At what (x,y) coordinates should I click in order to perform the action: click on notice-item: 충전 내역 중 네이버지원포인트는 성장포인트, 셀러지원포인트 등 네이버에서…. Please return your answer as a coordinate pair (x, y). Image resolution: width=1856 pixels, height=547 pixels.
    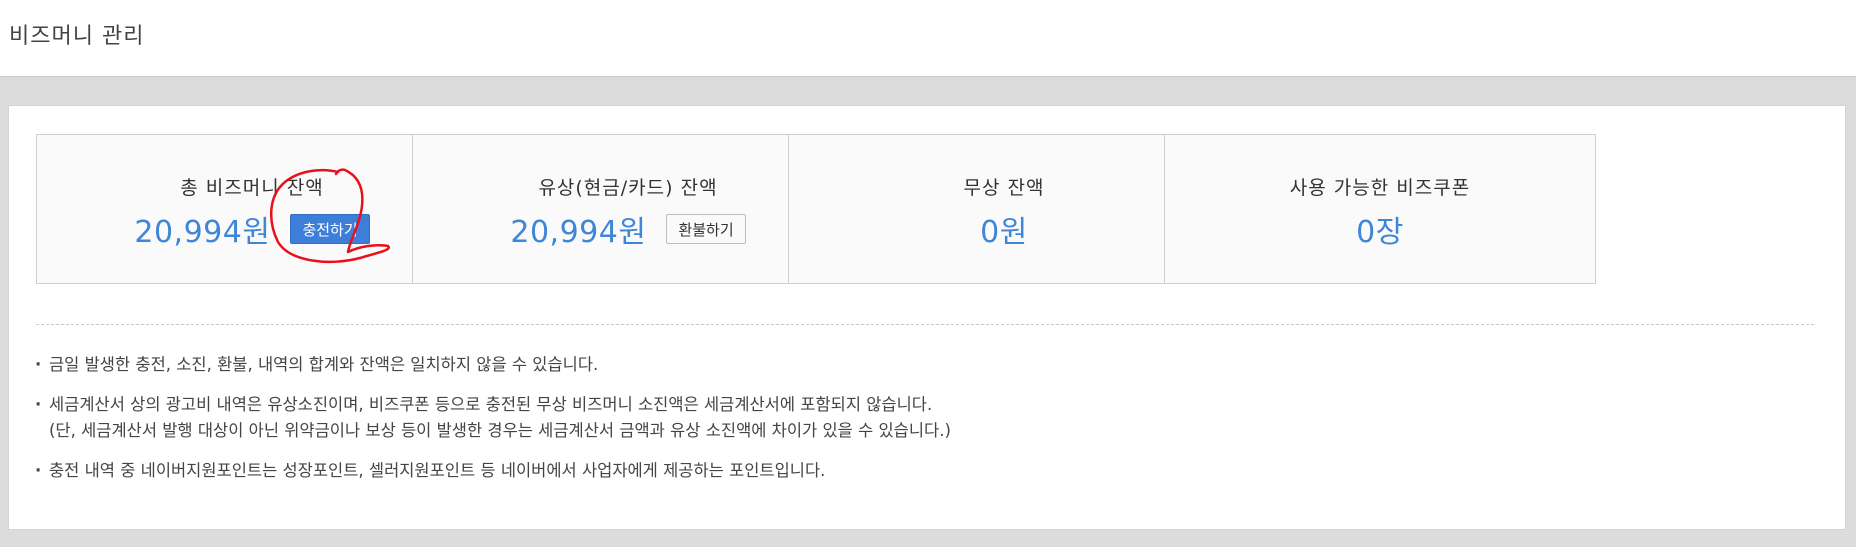
    Looking at the image, I should click on (492, 471).